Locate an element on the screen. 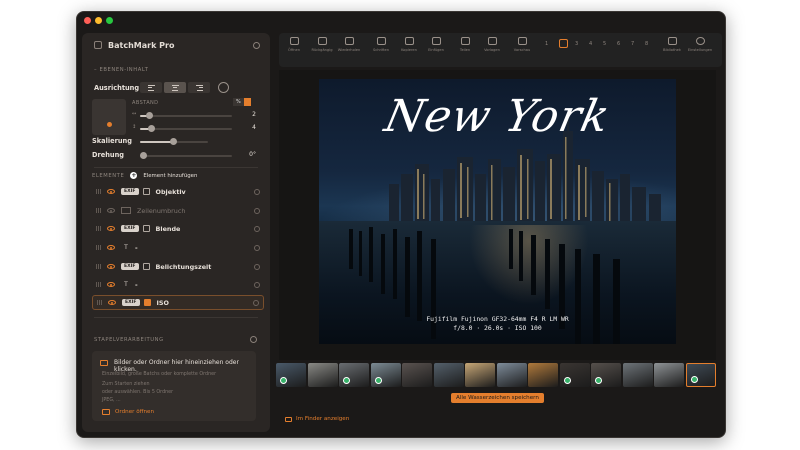  toolbar-templates-button: Vorlagen is located at coordinates (492, 44).